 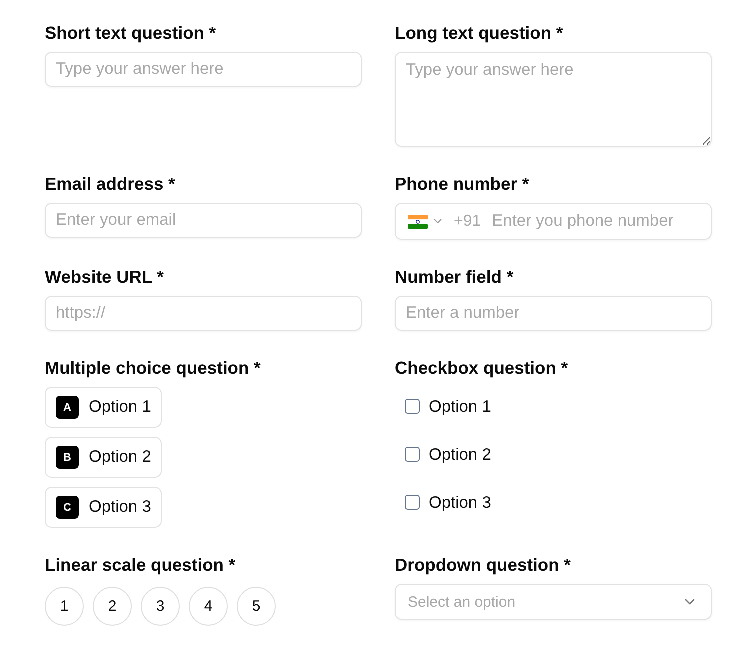 What do you see at coordinates (203, 313) in the screenshot?
I see `url-input: https://` at bounding box center [203, 313].